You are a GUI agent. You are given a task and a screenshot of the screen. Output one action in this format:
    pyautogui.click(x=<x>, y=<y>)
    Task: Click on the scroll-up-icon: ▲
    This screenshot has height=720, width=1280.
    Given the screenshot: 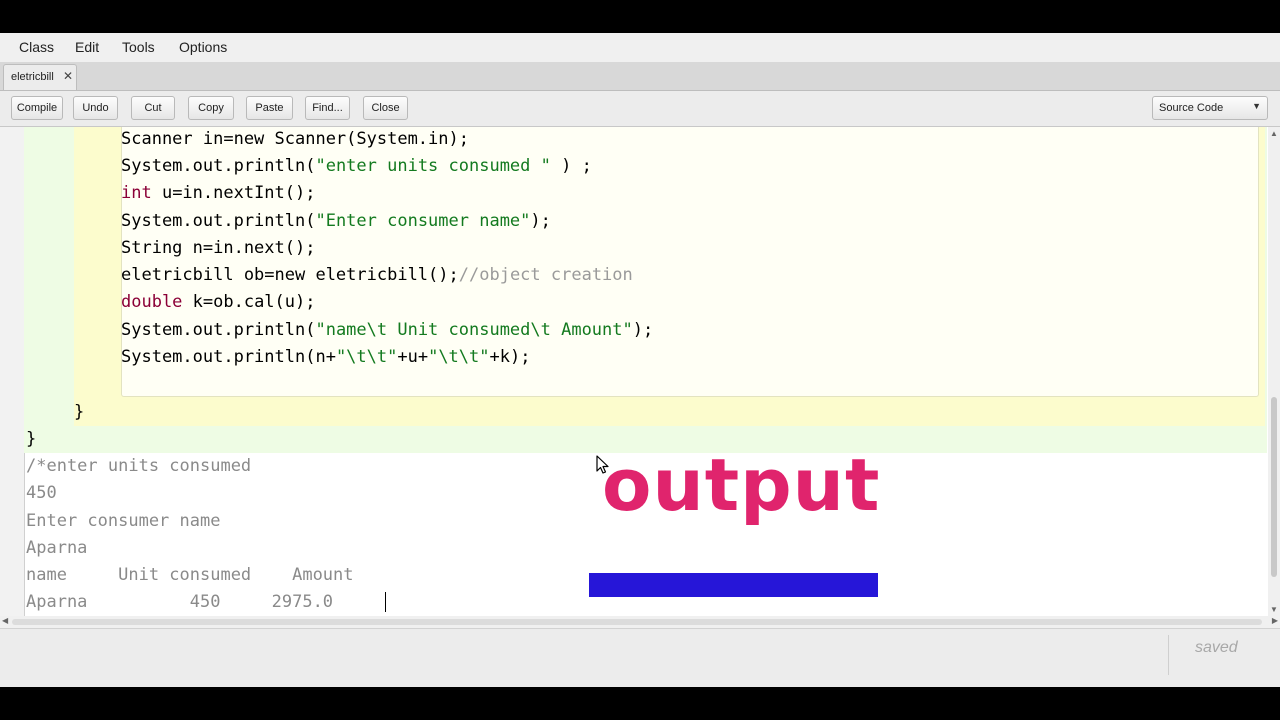 What is the action you would take?
    pyautogui.click(x=1274, y=133)
    